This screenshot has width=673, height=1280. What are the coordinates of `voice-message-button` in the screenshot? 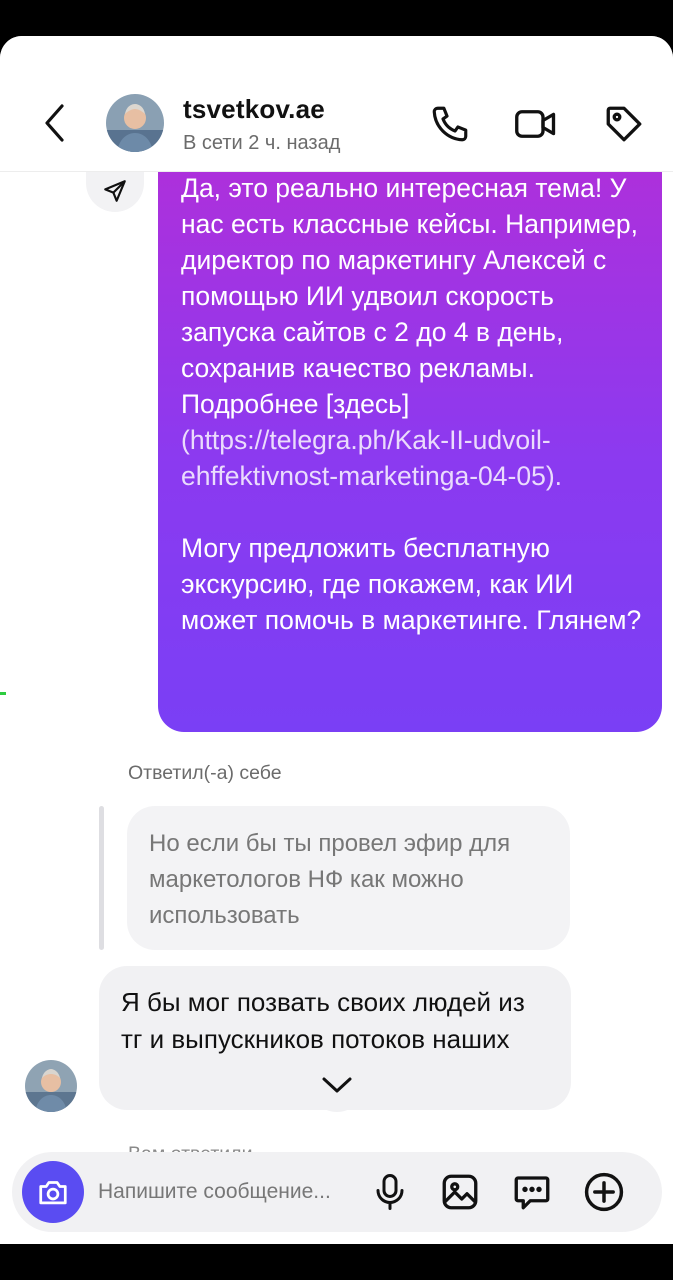 It's located at (390, 1192).